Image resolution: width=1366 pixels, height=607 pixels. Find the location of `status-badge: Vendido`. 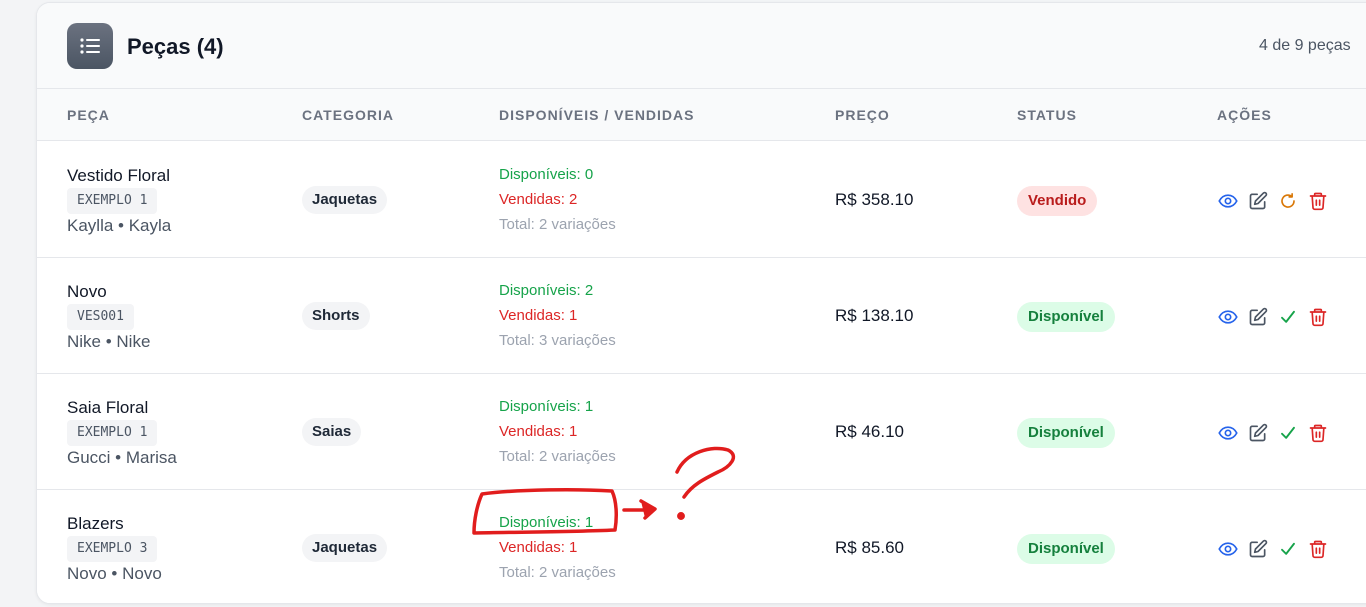

status-badge: Vendido is located at coordinates (1057, 201).